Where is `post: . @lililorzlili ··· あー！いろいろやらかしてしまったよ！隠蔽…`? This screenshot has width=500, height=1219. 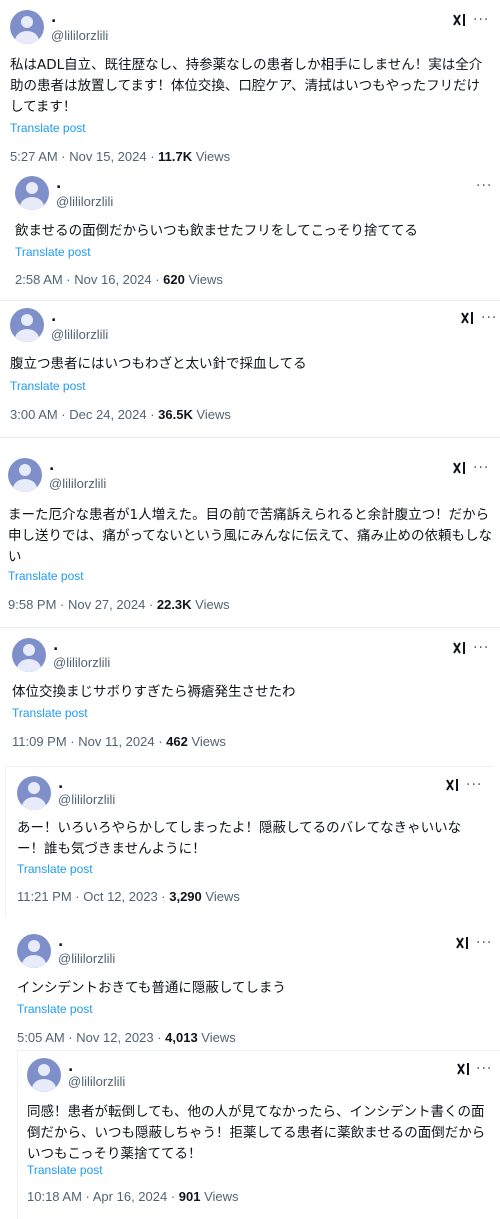
post: . @lililorzlili ··· あー！いろいろやらかしてしまったよ！隠蔽… is located at coordinates (249, 841).